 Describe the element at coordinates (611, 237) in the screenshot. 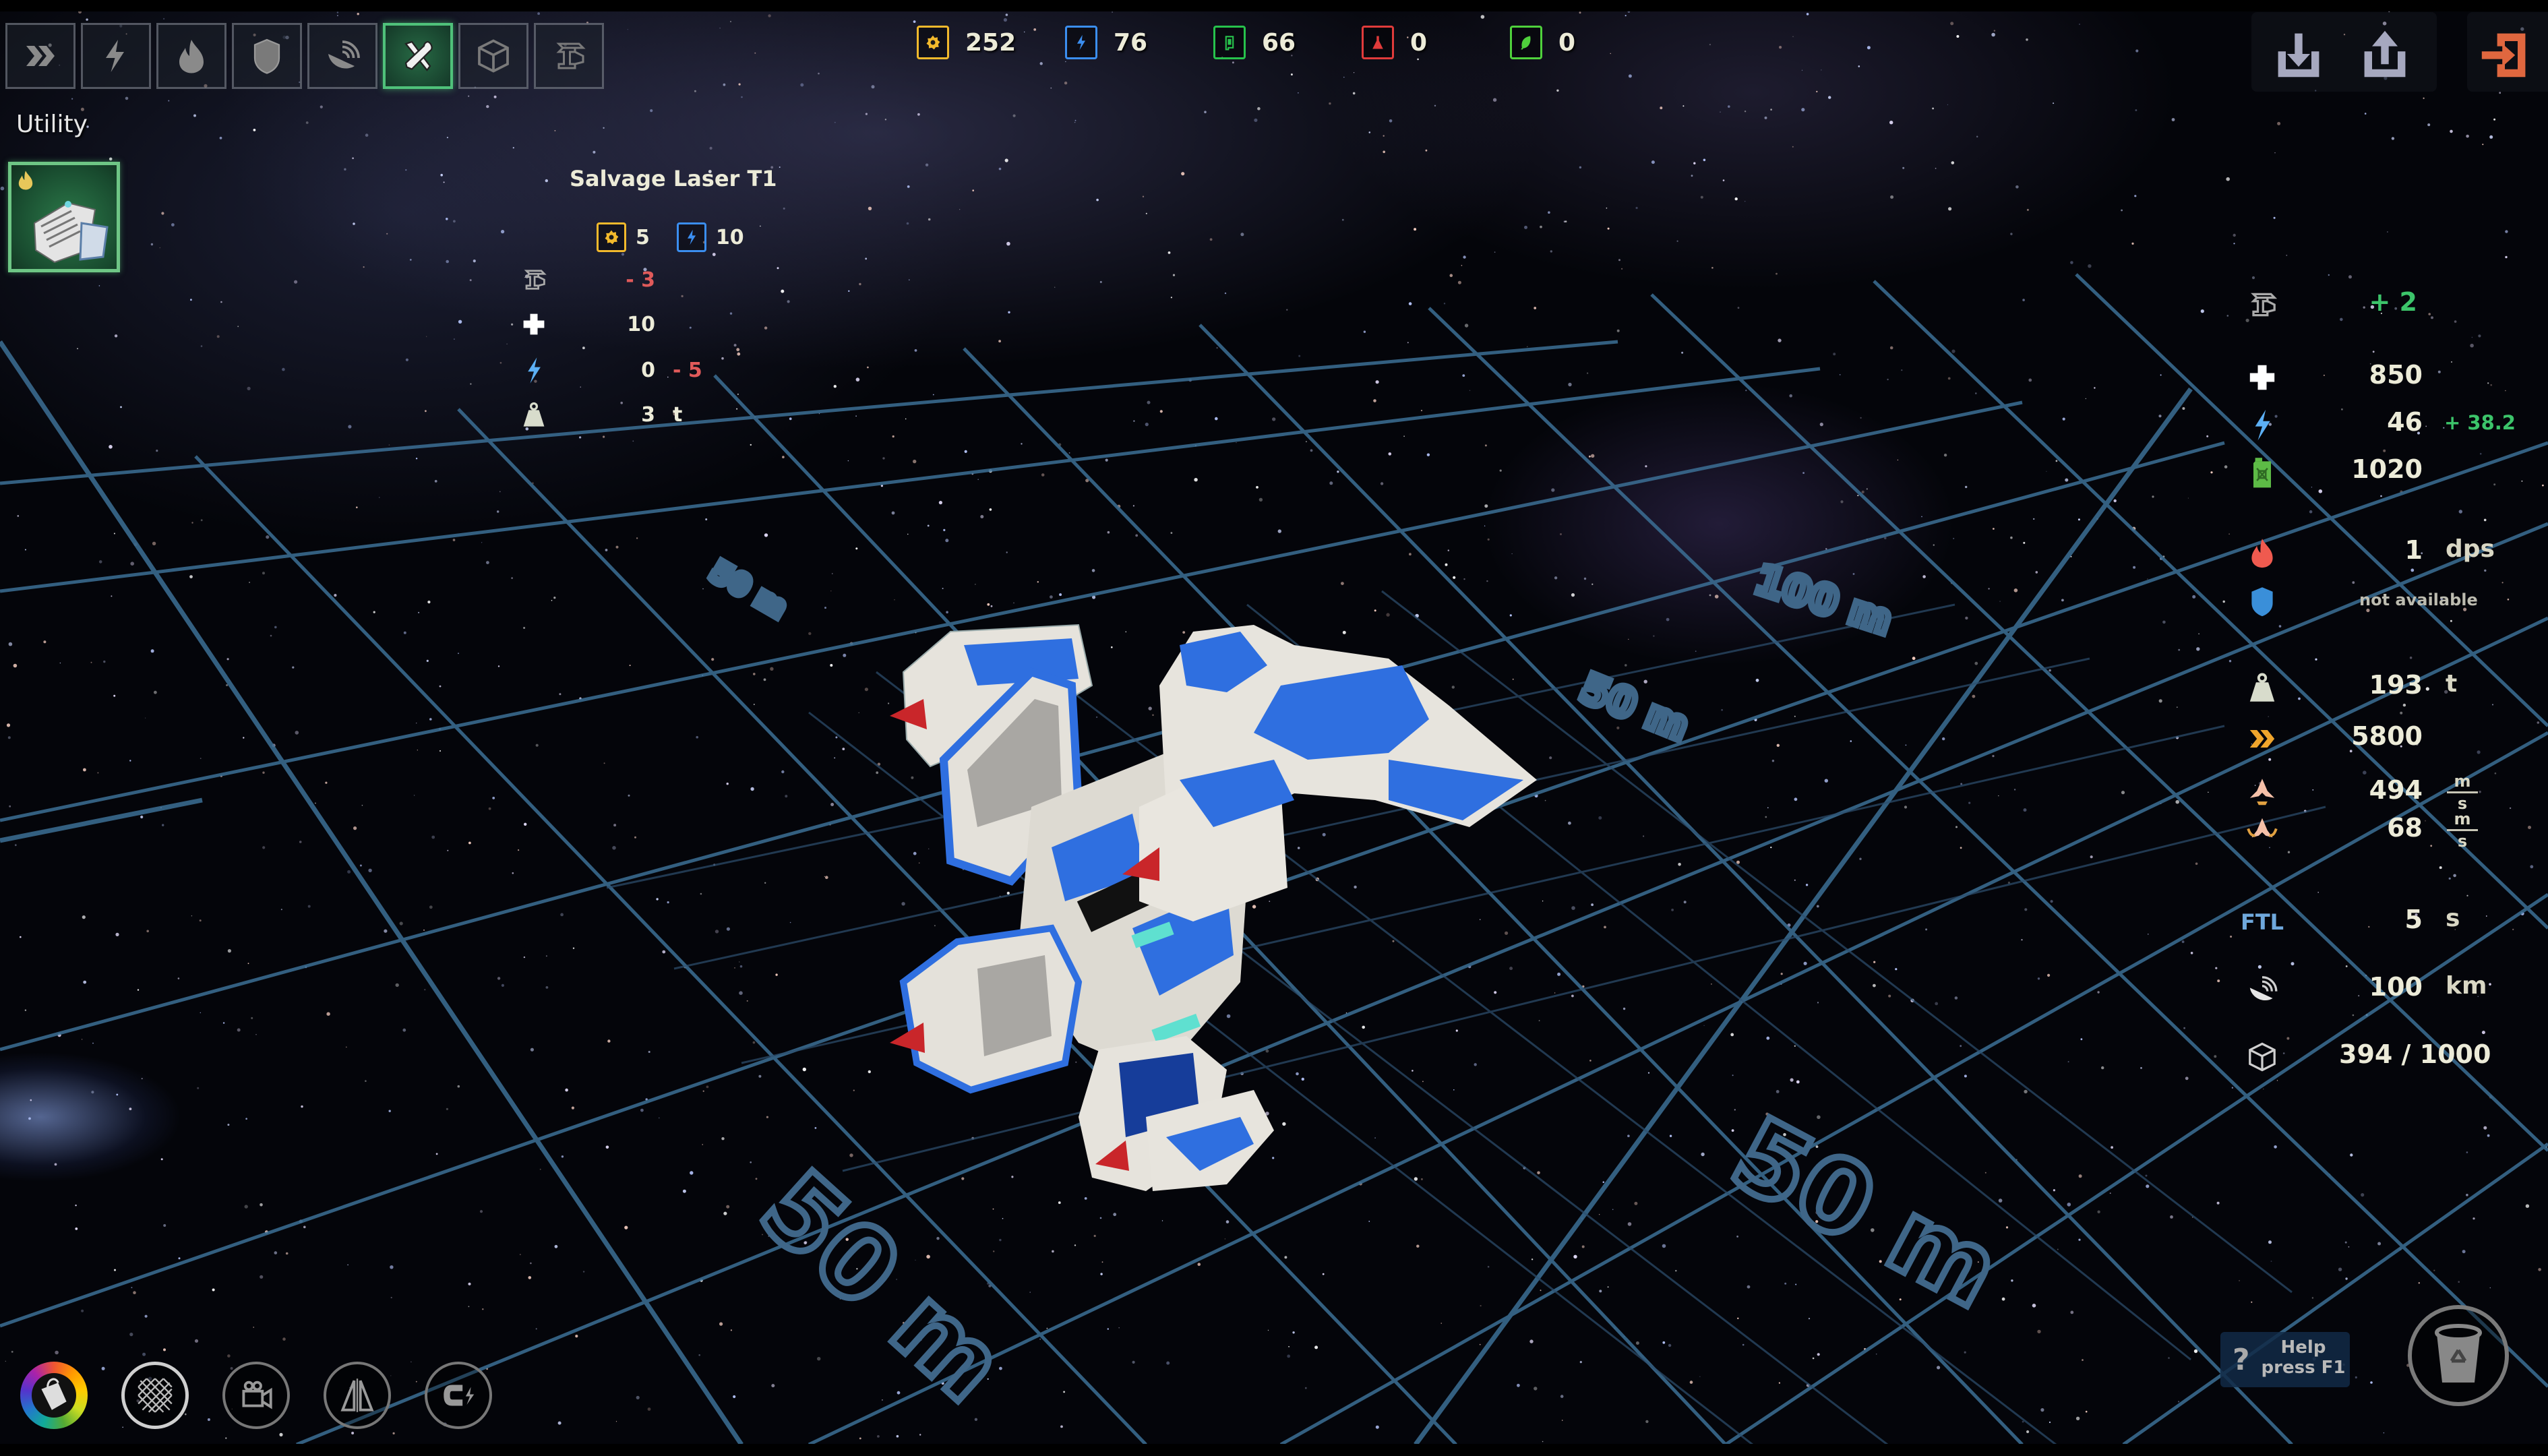

I see `credits-badge` at that location.